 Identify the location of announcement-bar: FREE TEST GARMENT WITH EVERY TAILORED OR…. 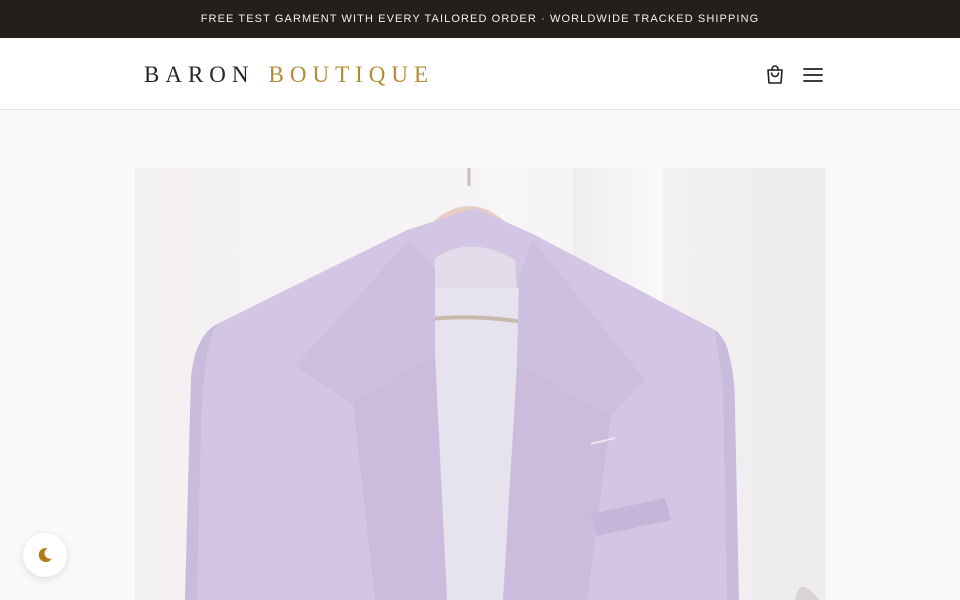
(480, 19).